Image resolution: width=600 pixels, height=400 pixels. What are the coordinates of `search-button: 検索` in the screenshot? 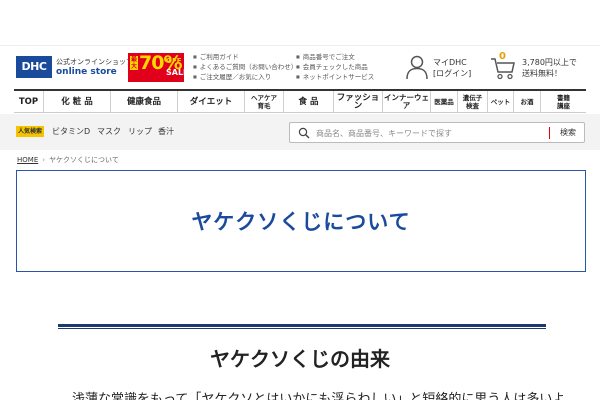 It's located at (568, 133).